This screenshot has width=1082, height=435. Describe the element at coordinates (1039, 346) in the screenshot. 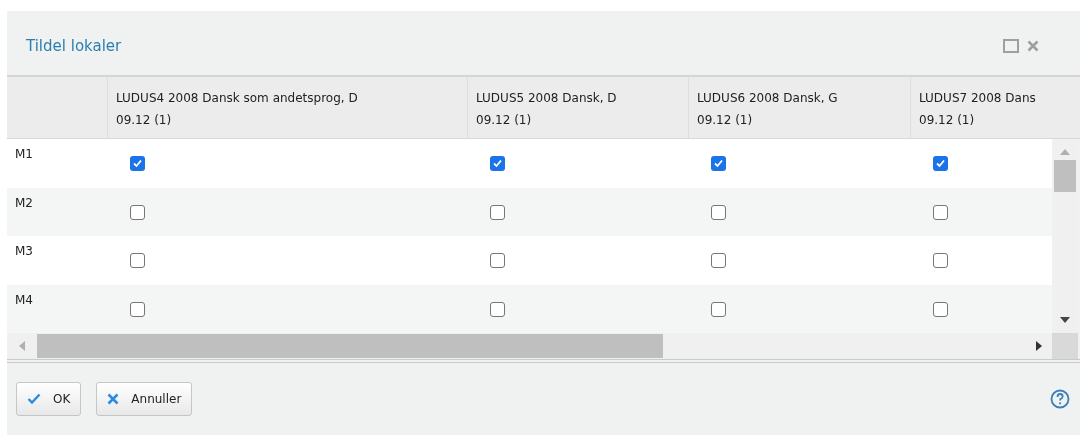

I see `scroll-right-icon` at that location.